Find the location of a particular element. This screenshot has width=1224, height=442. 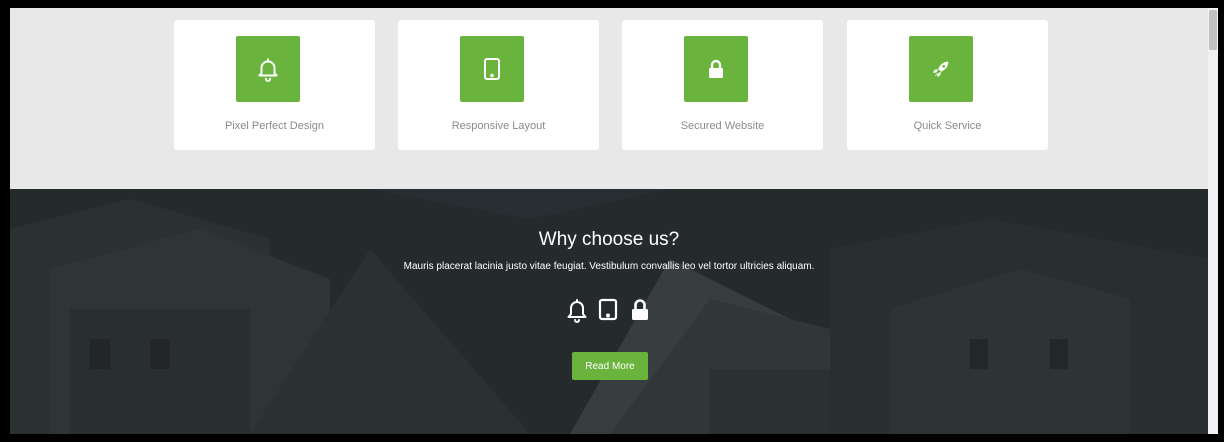

feature-card-responsive: Responsive Layout is located at coordinates (498, 85).